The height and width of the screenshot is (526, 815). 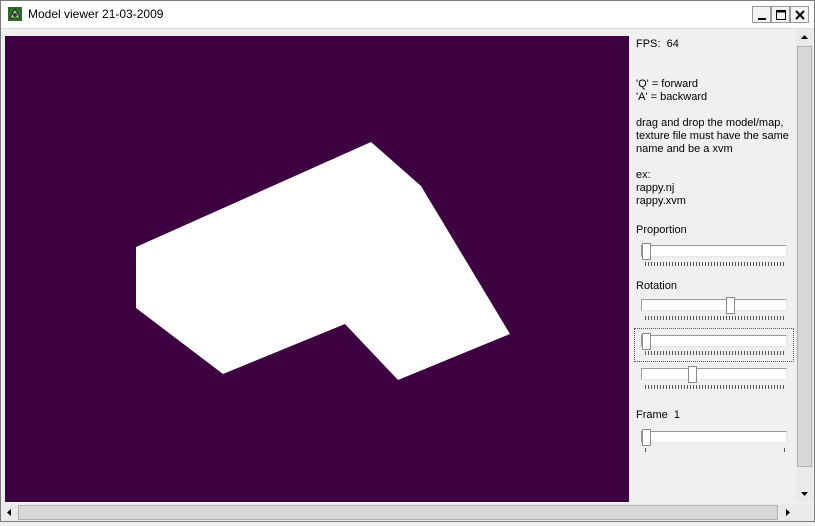 What do you see at coordinates (667, 84) in the screenshot?
I see `help-forward: 'Q' = forward` at bounding box center [667, 84].